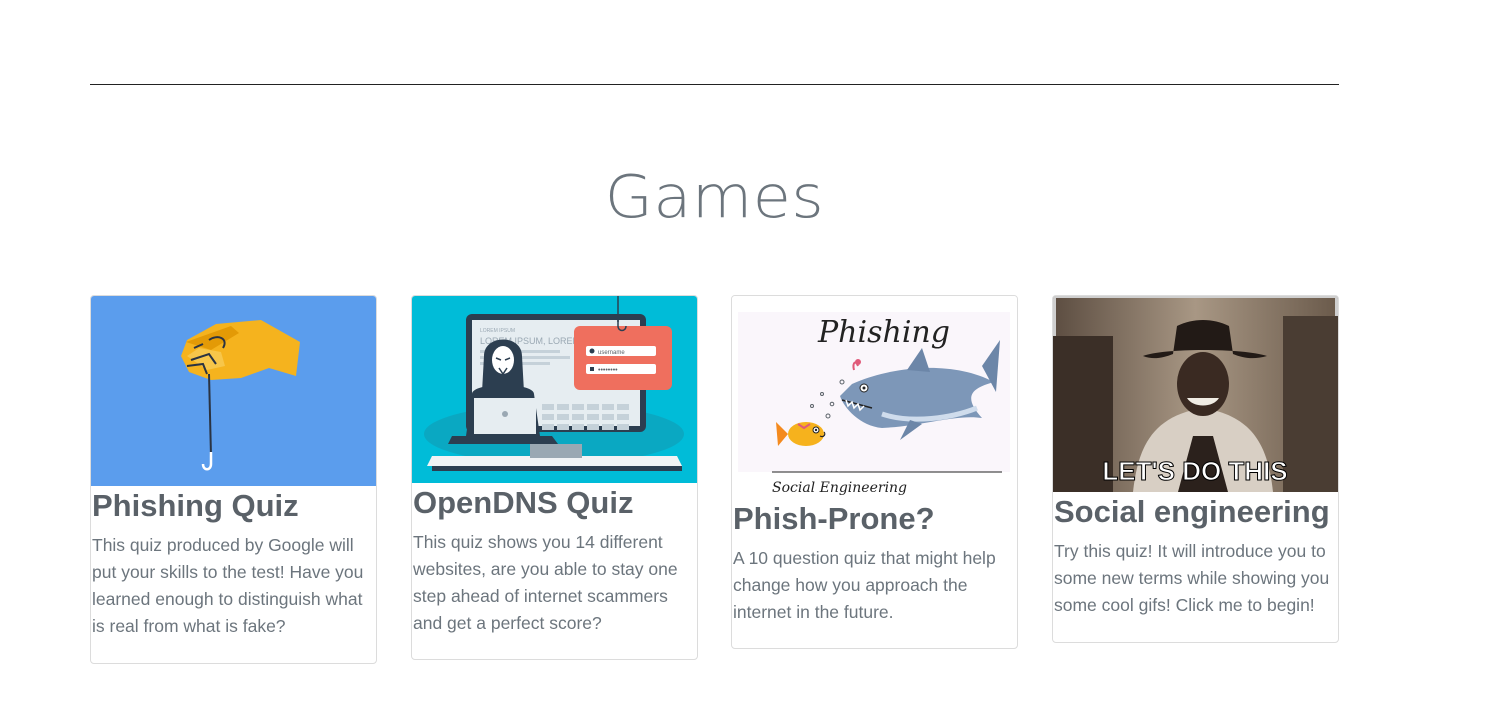 The width and height of the screenshot is (1495, 705). Describe the element at coordinates (554, 503) in the screenshot. I see `card-title: OpenDNS Quiz` at that location.